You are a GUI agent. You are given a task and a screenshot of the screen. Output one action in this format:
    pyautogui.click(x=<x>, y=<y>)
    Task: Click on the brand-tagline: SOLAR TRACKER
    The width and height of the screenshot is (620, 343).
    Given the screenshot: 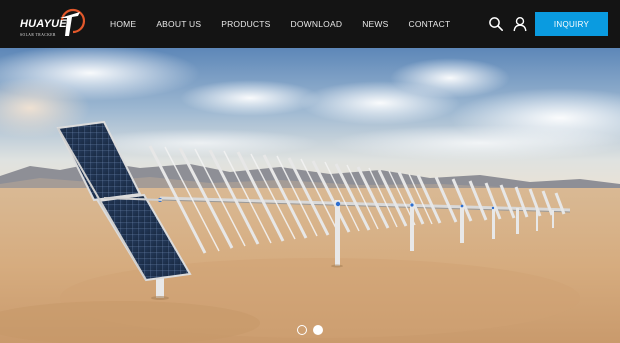 What is the action you would take?
    pyautogui.click(x=38, y=35)
    